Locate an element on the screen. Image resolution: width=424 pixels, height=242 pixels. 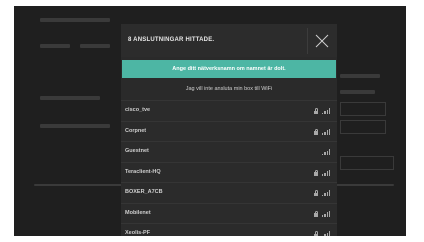
skip-wifi-link: Jag vill inte ansluta min box till WiFi is located at coordinates (229, 89).